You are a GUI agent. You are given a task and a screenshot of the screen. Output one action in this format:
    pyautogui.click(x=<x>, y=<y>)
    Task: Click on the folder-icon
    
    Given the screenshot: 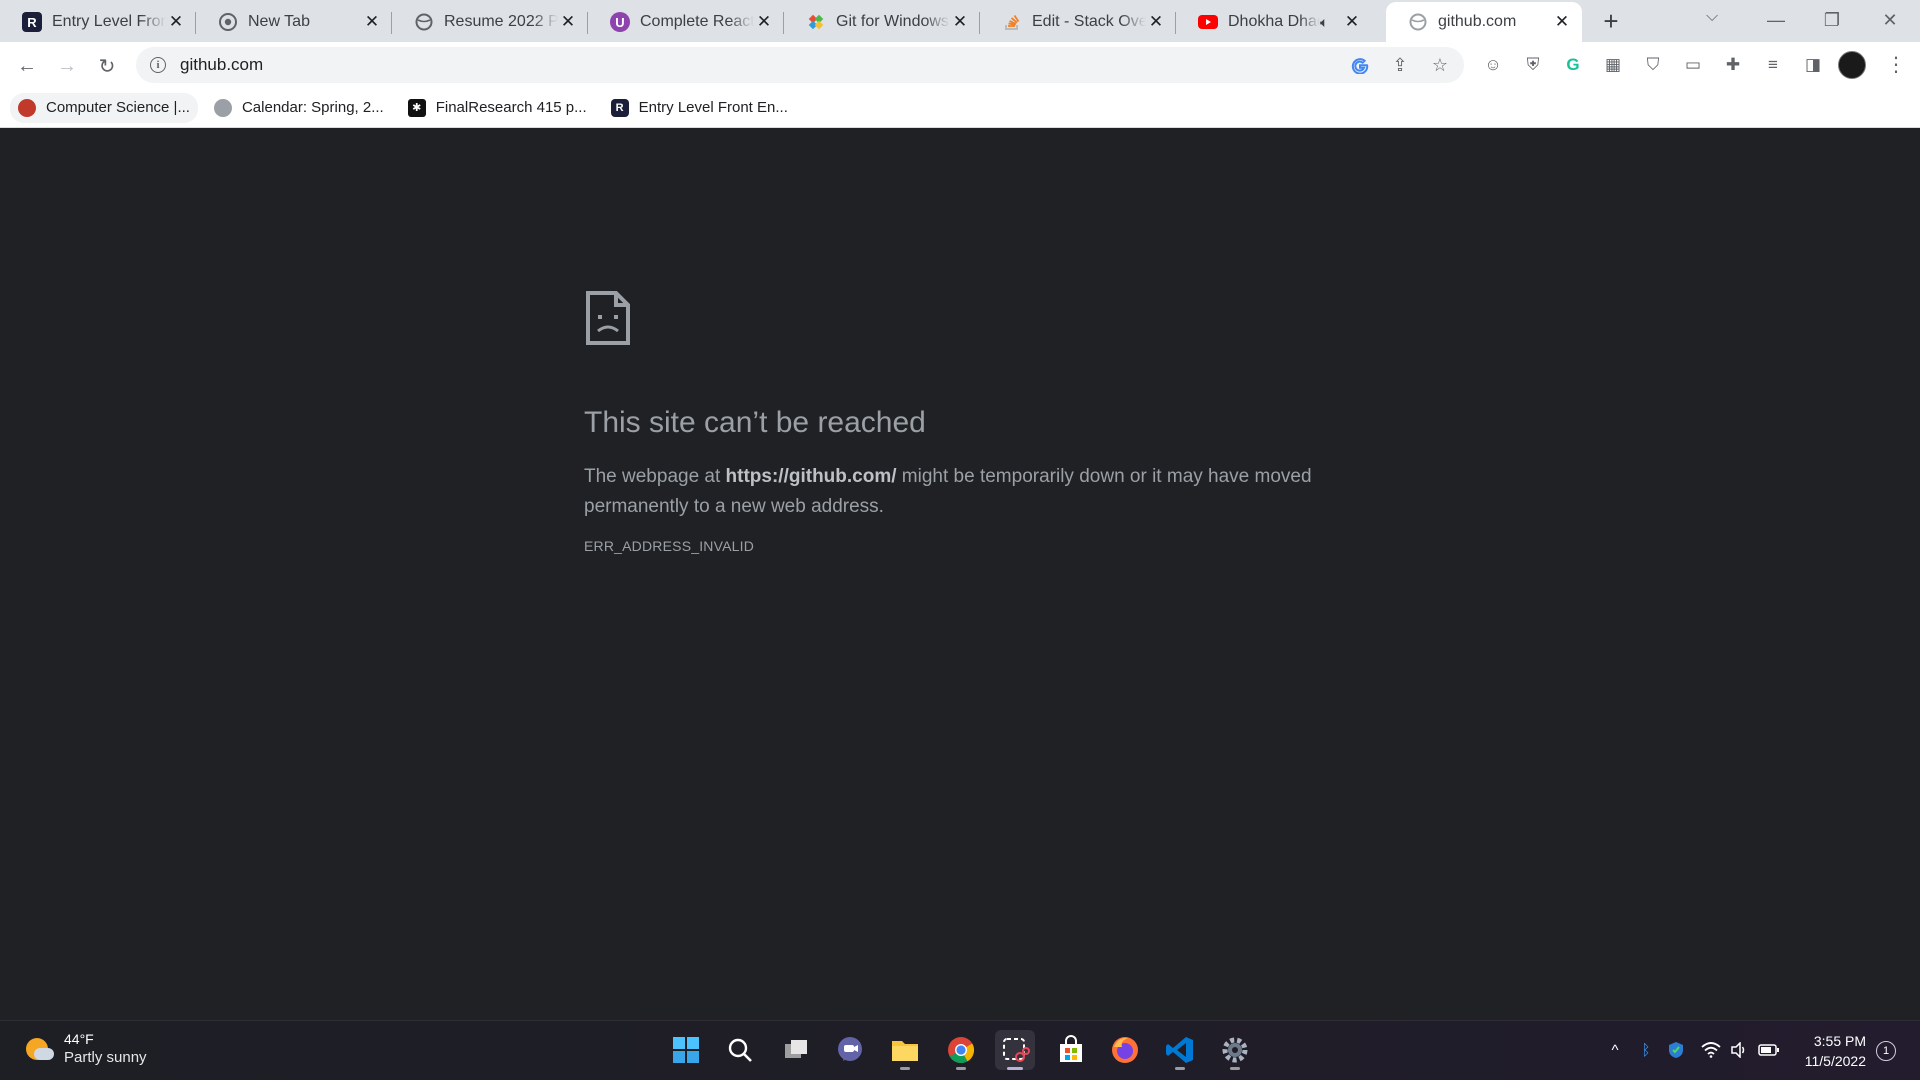 What is the action you would take?
    pyautogui.click(x=905, y=1051)
    